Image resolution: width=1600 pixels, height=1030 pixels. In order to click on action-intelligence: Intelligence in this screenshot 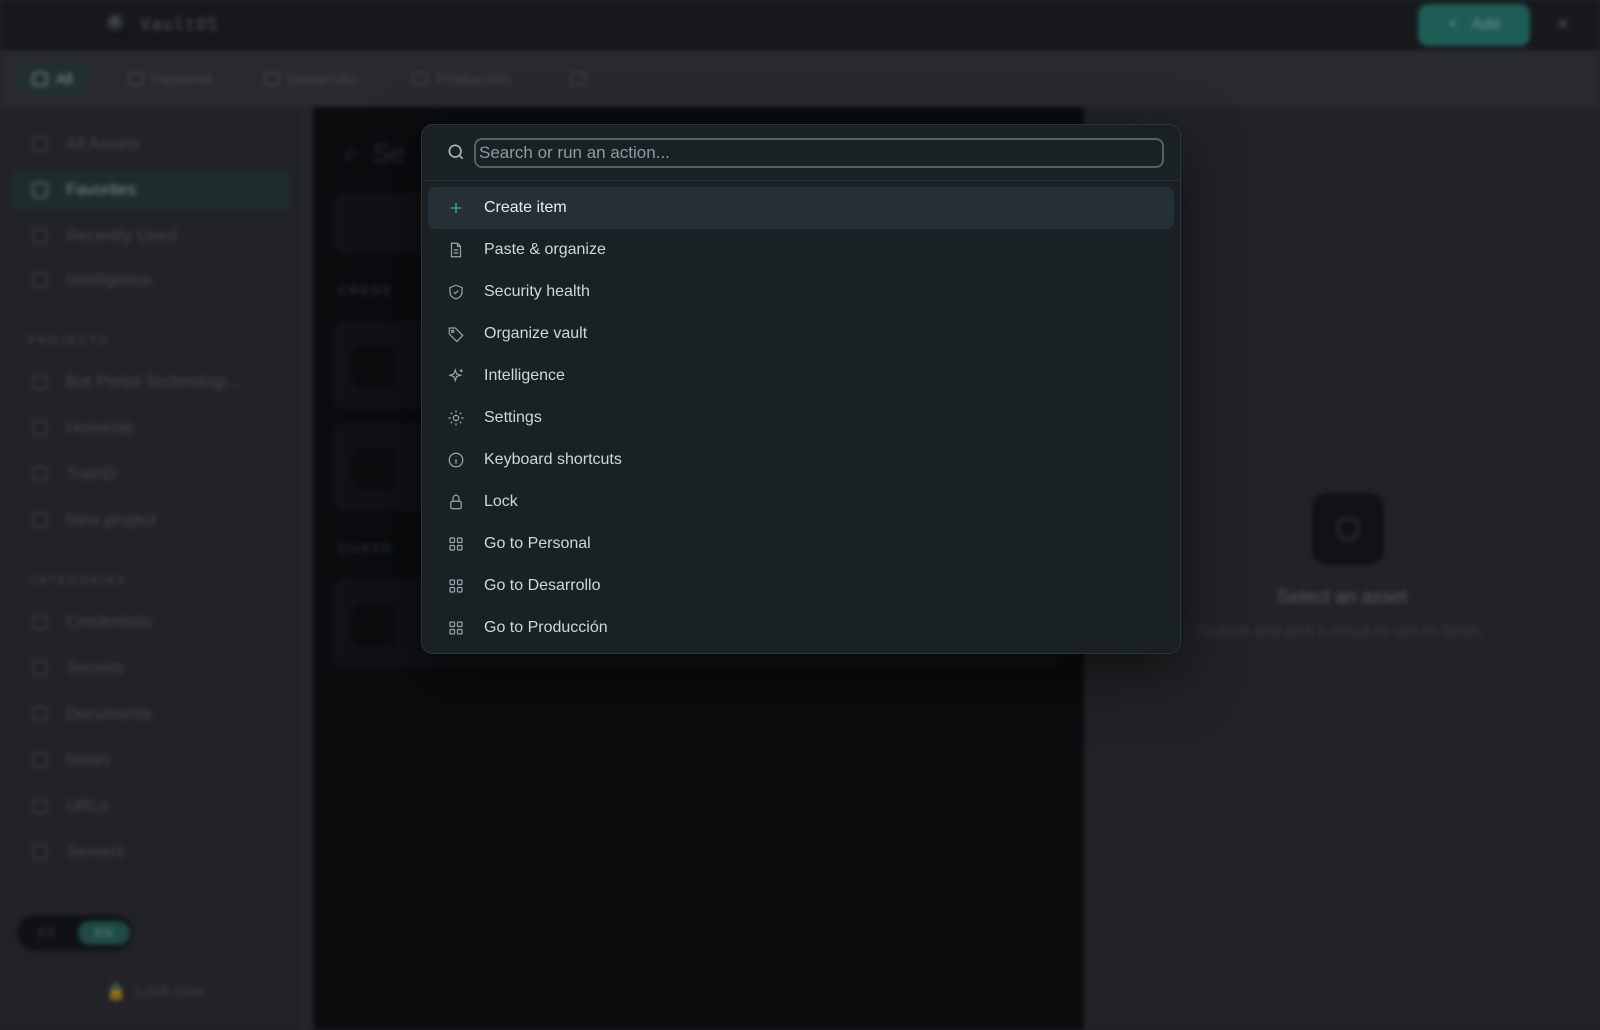, I will do `click(801, 376)`.